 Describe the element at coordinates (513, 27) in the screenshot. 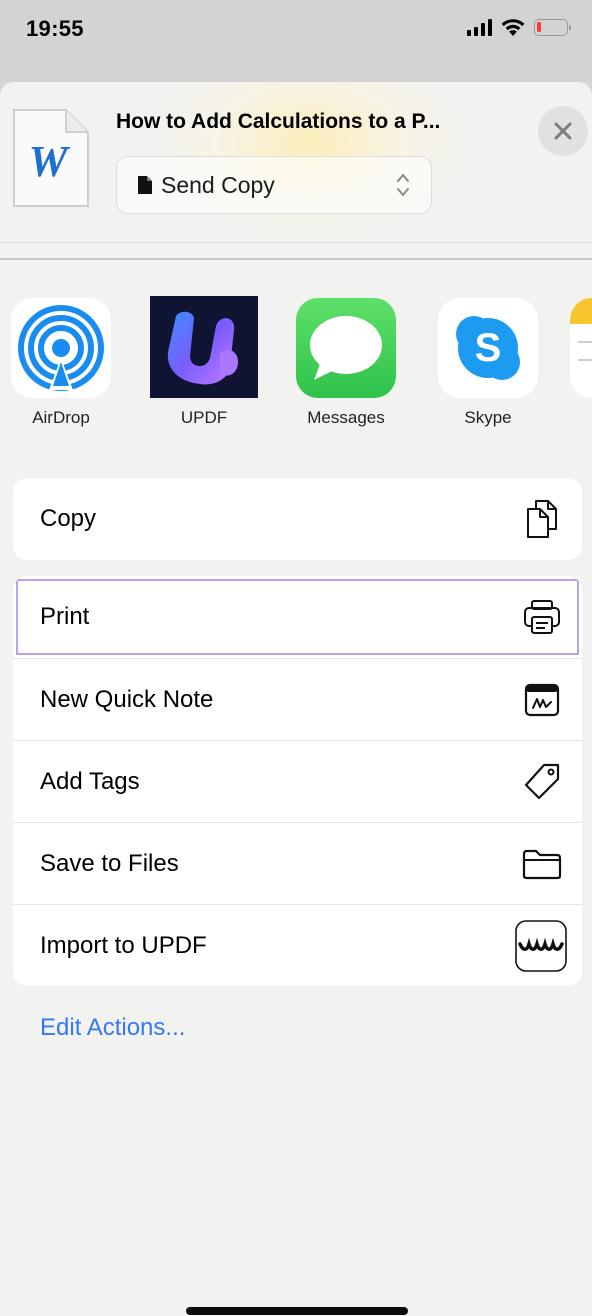

I see `wifi-icon` at that location.